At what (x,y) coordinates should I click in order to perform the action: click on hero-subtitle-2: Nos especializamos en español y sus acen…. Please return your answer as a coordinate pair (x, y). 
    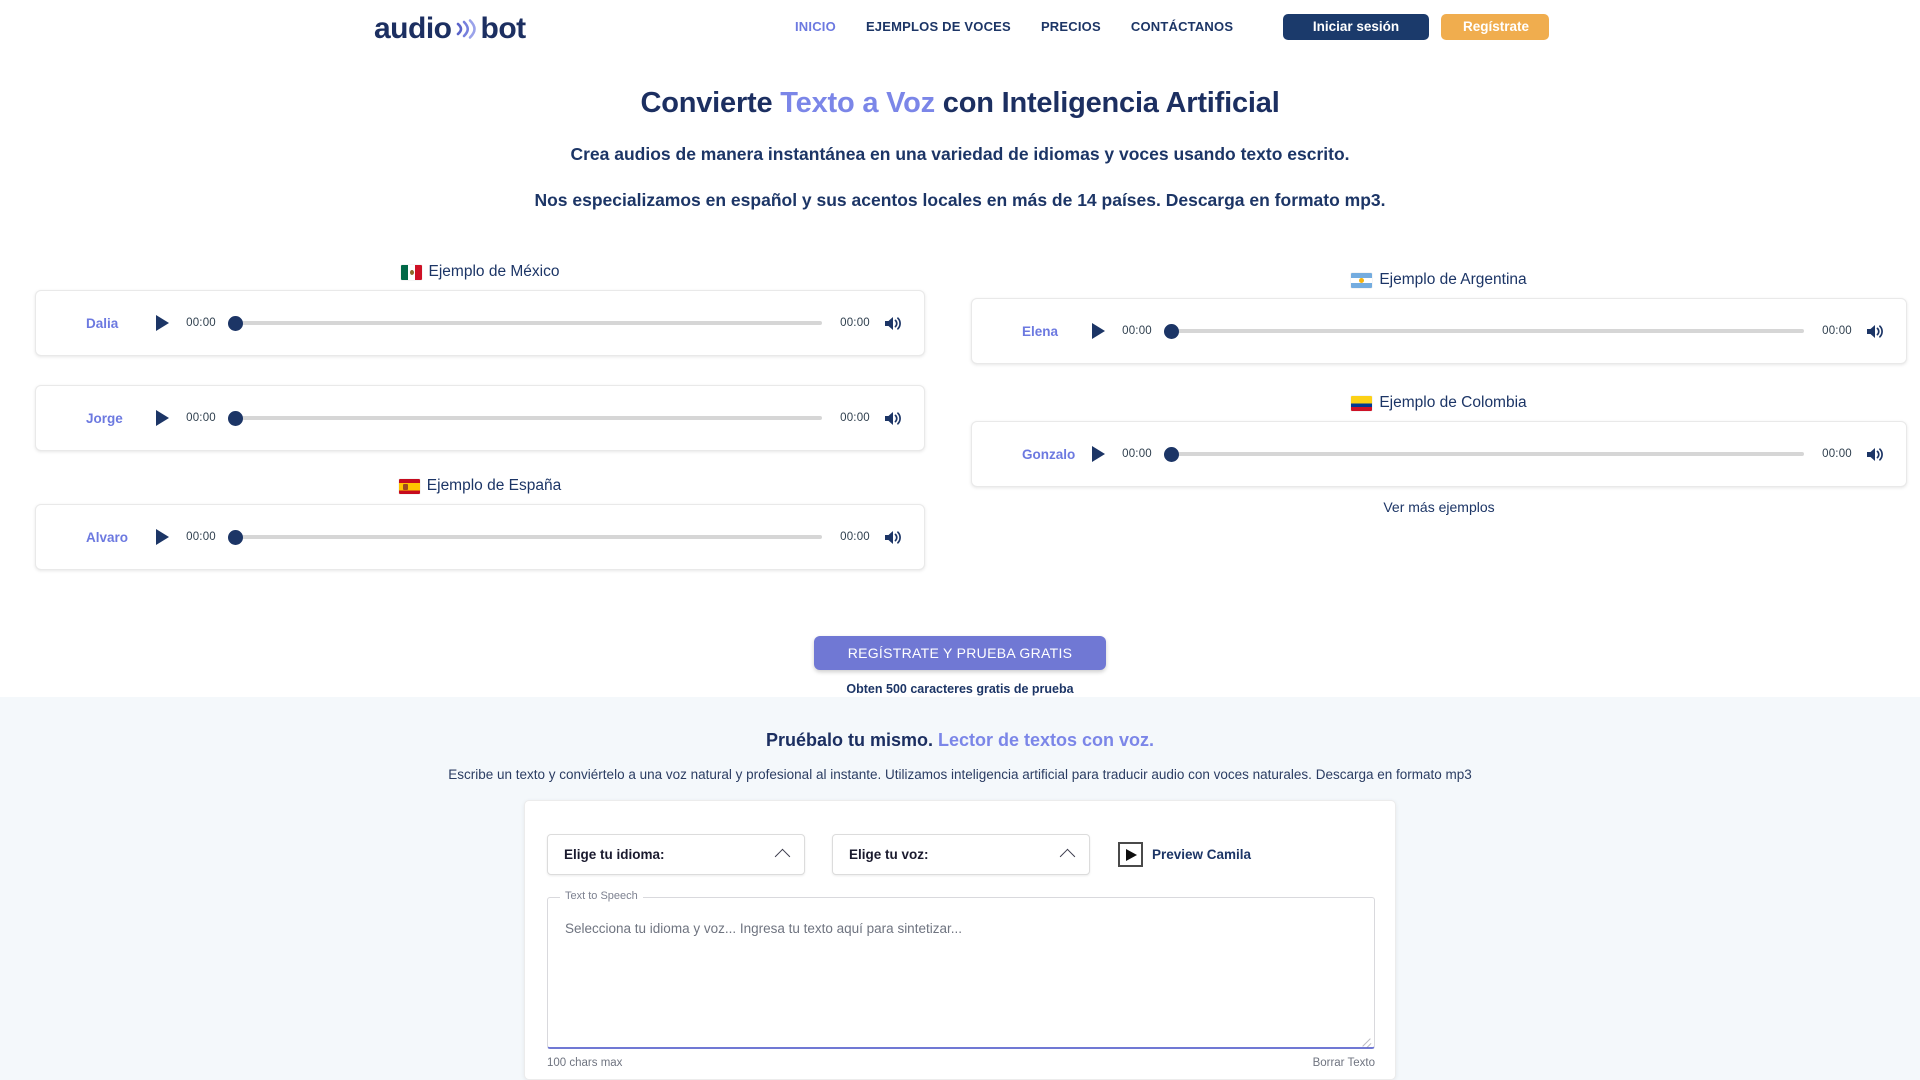
    Looking at the image, I should click on (960, 199).